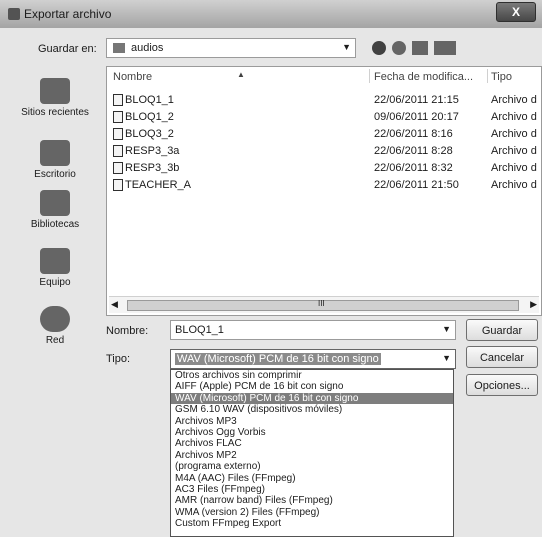 The height and width of the screenshot is (537, 542). I want to click on place-recent: Sitios recientes, so click(55, 98).